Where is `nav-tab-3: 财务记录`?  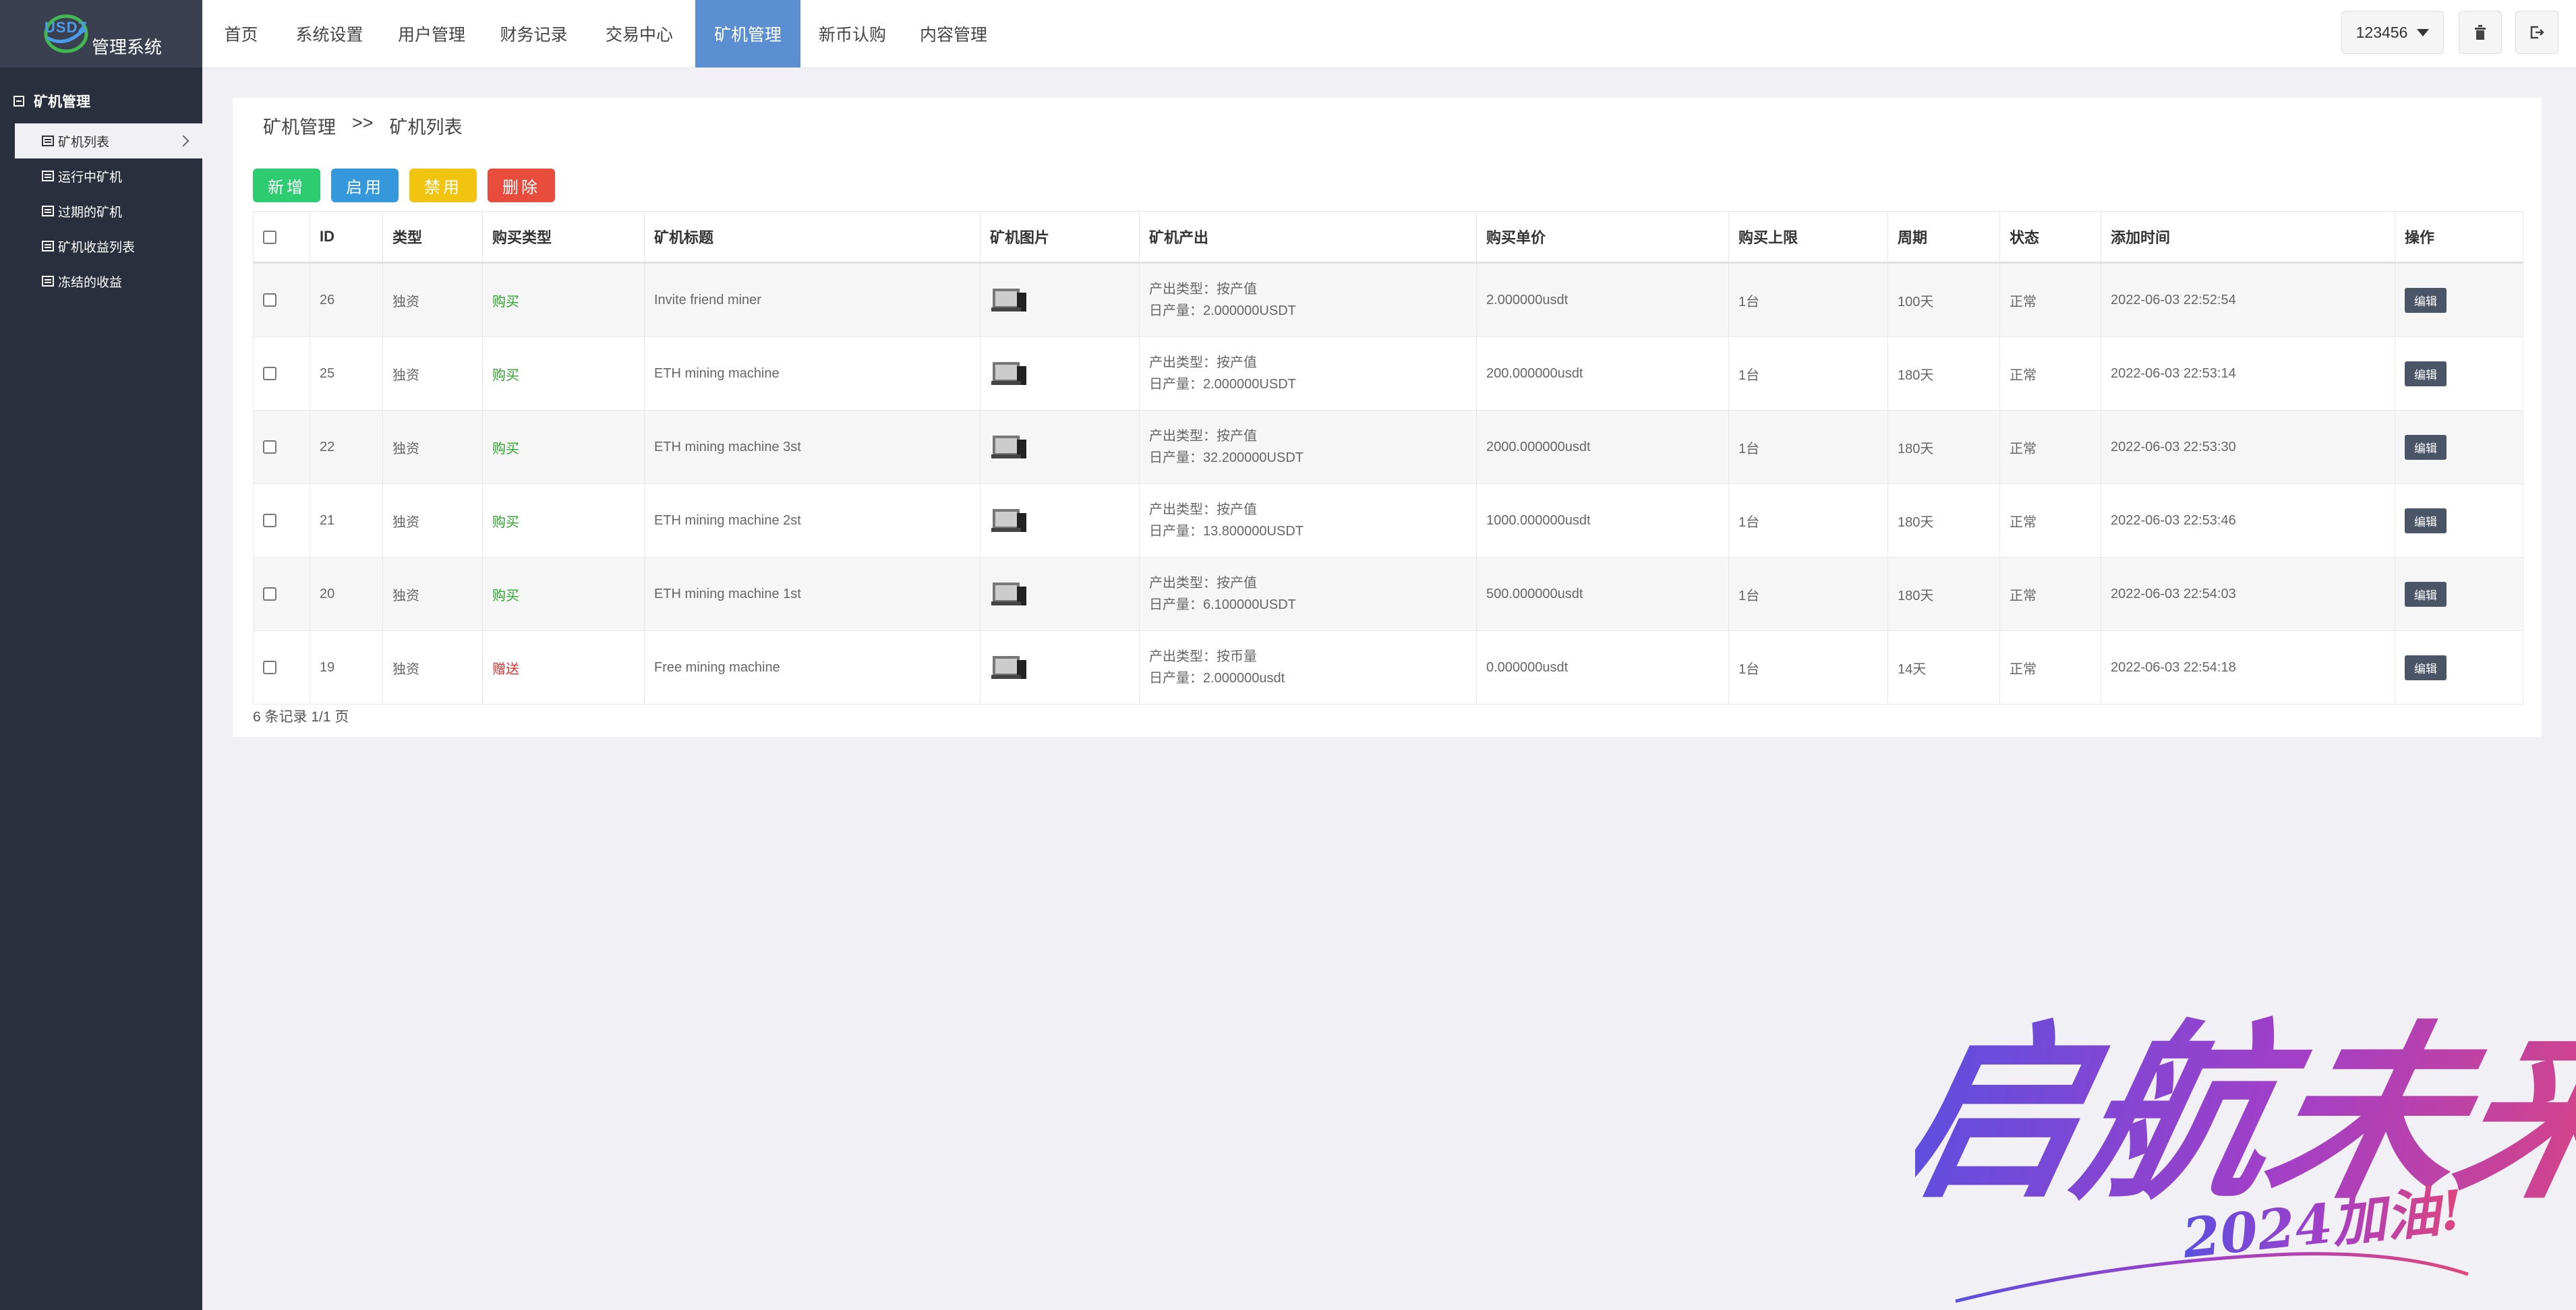
nav-tab-3: 财务记录 is located at coordinates (533, 33).